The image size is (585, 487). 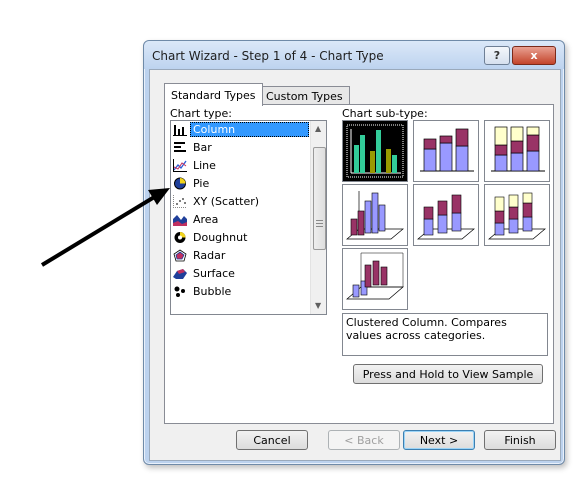 What do you see at coordinates (180, 237) in the screenshot?
I see `doughnut-chart-icon` at bounding box center [180, 237].